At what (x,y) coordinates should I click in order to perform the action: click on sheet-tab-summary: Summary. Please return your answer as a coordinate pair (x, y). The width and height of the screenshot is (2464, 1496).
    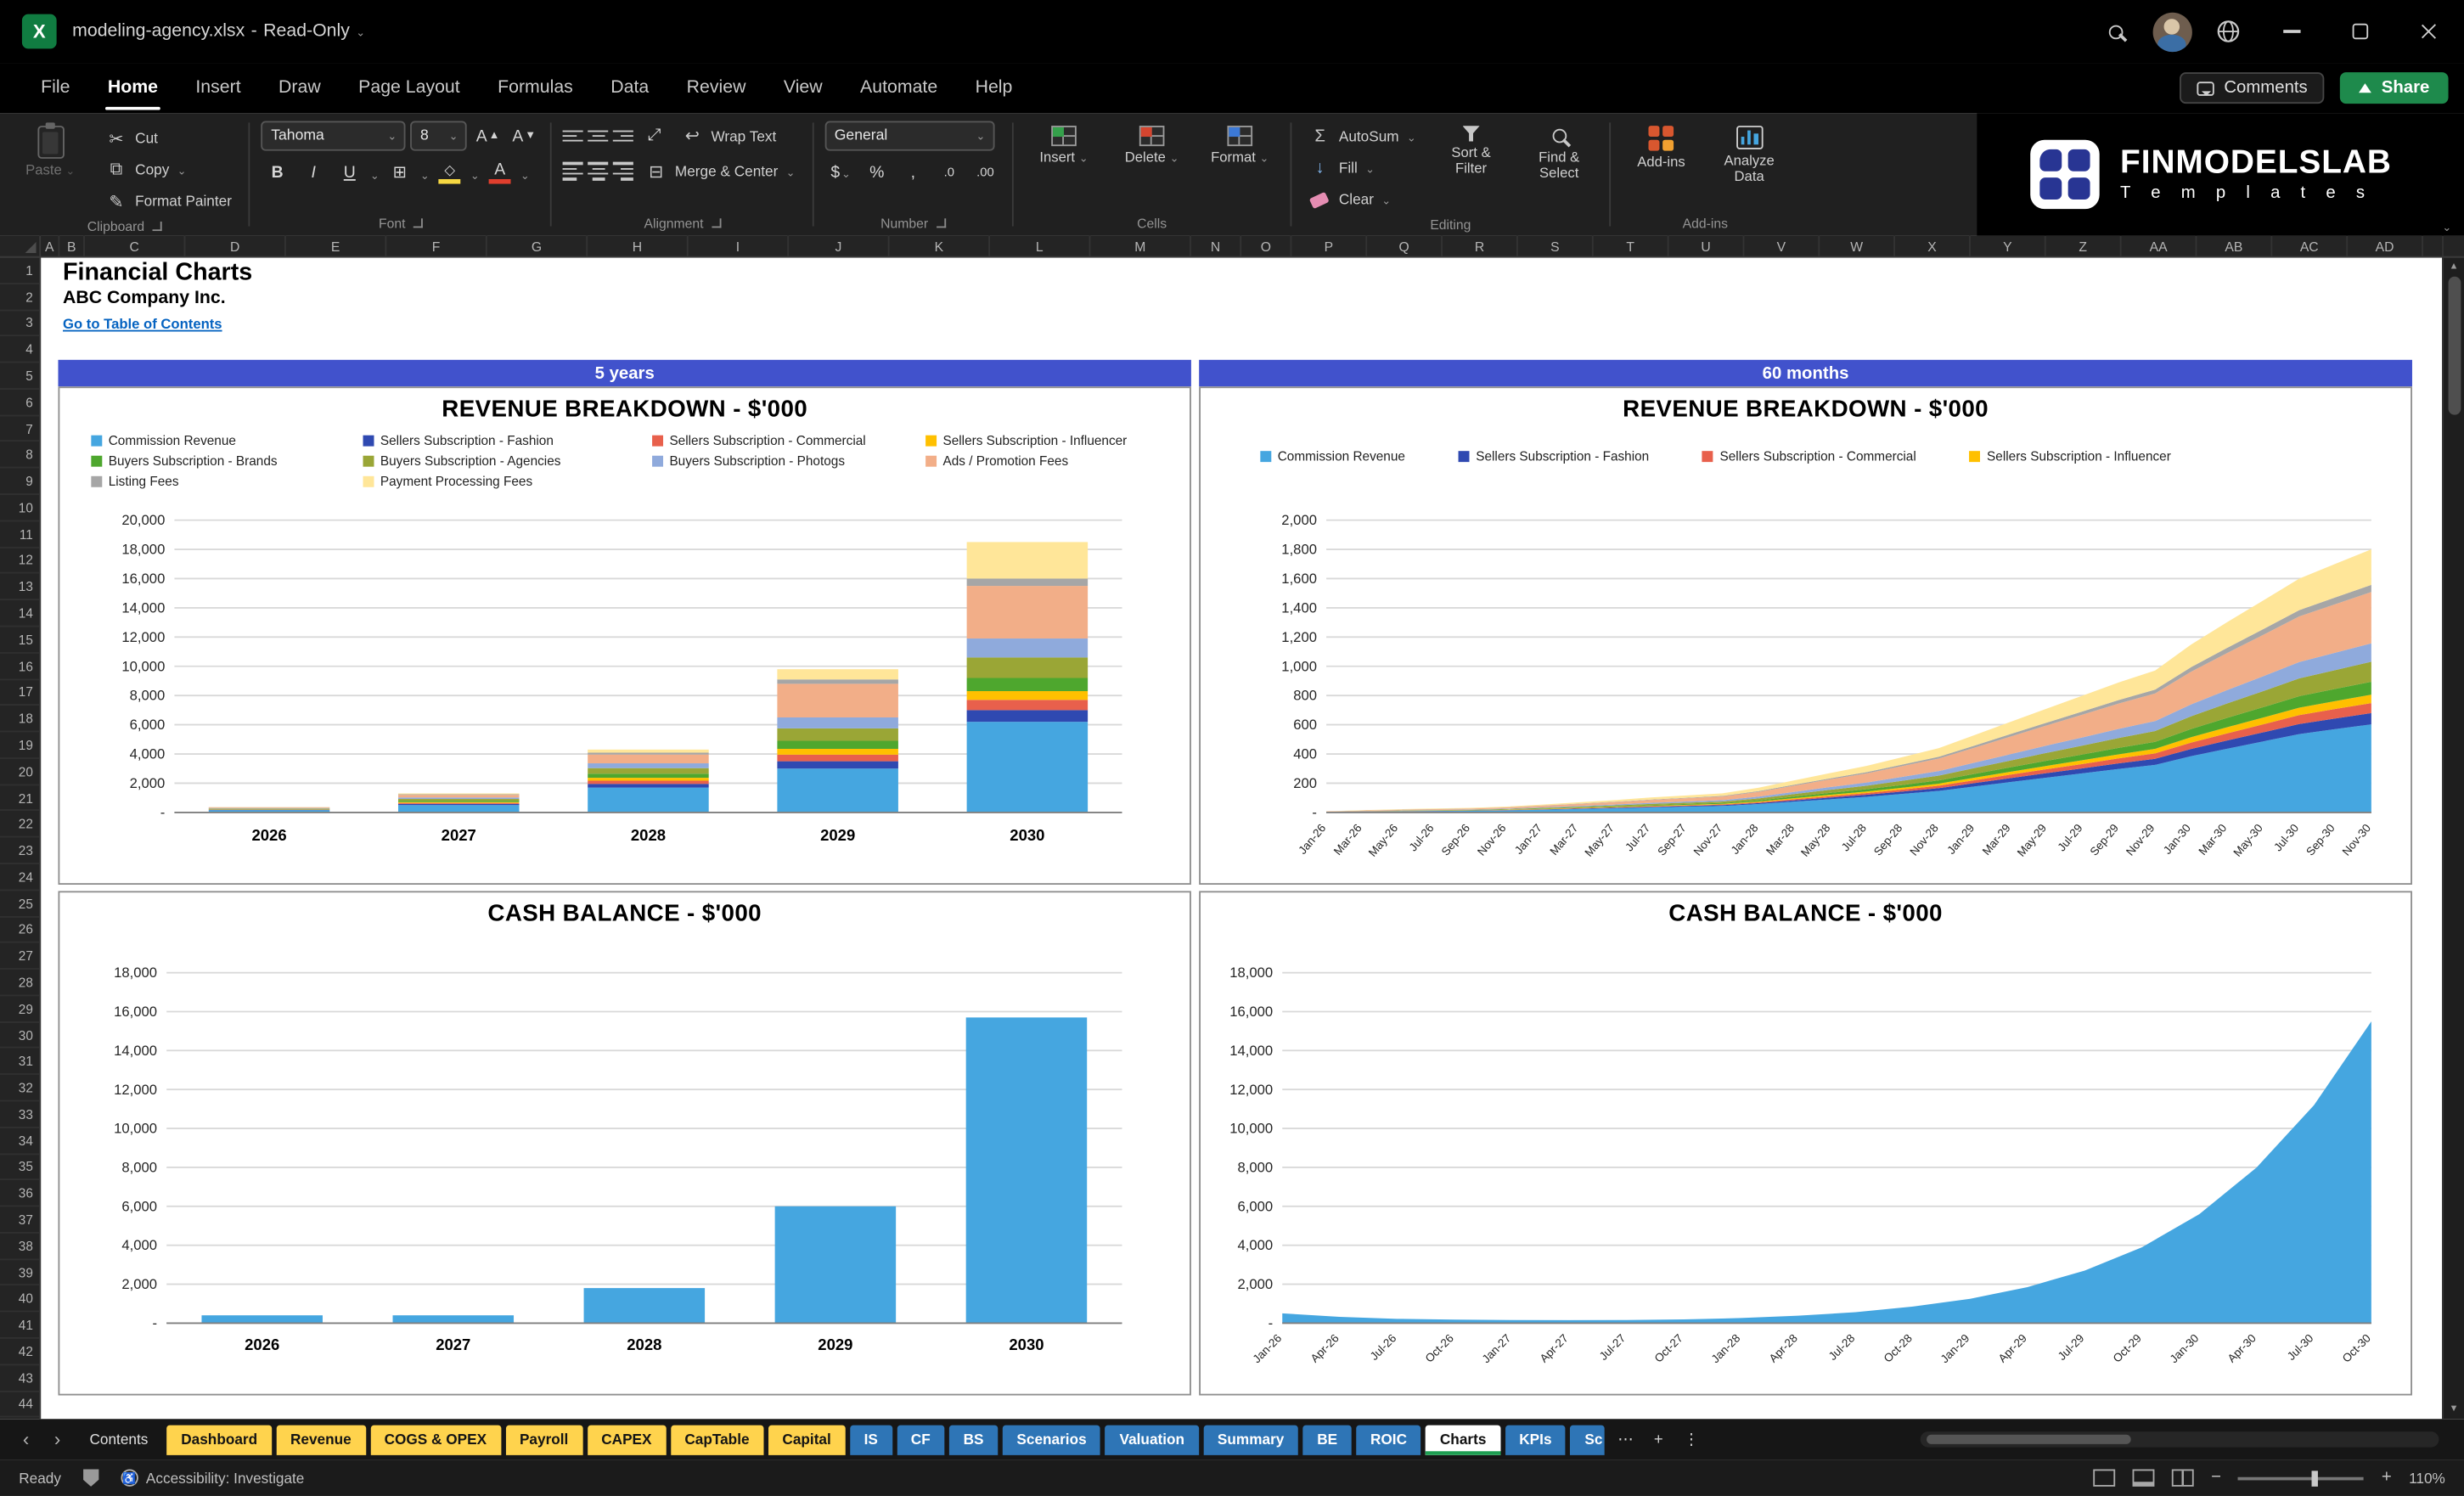
    Looking at the image, I should click on (1250, 1439).